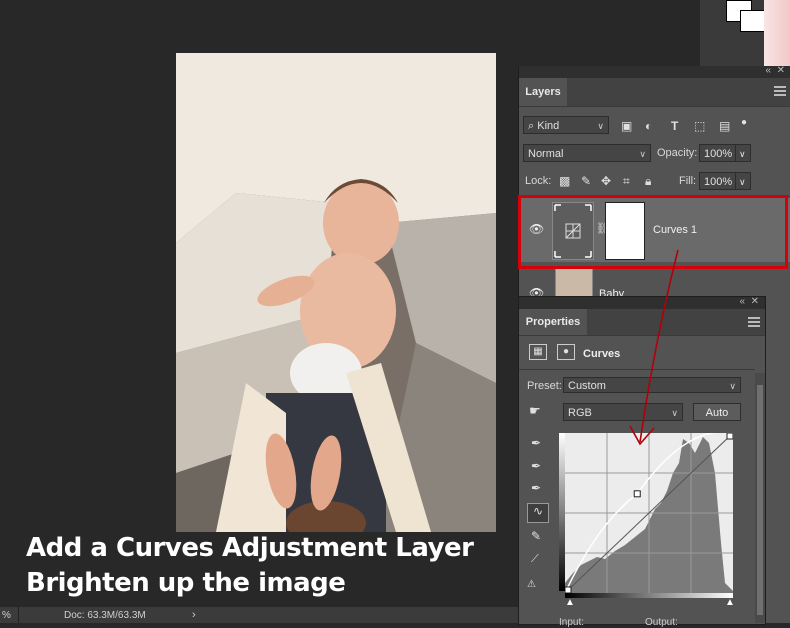 Image resolution: width=790 pixels, height=628 pixels. Describe the element at coordinates (105, 615) in the screenshot. I see `doc-size: Doc: 63.3M/63.3M` at that location.